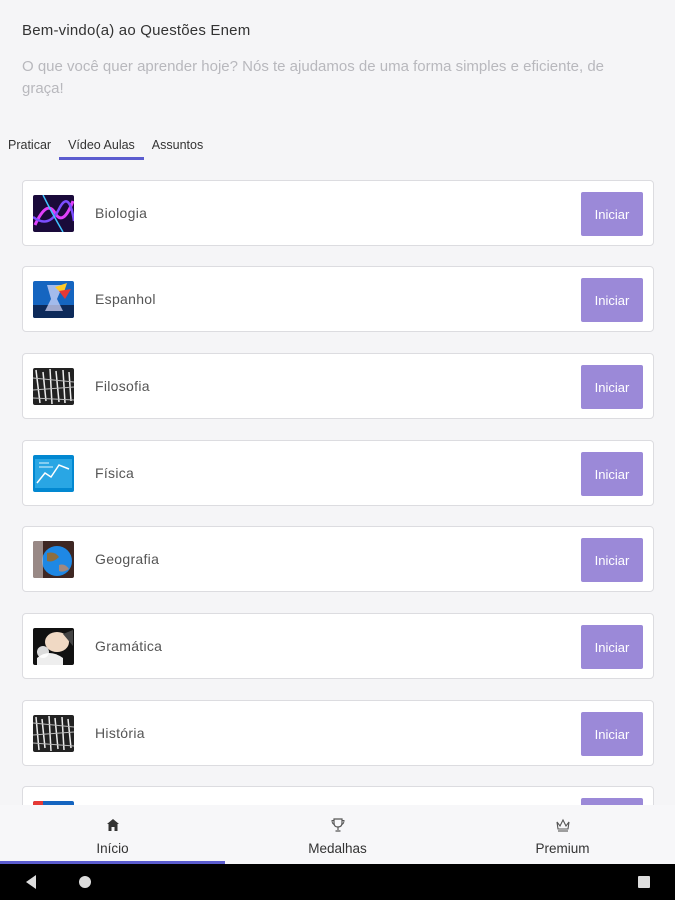 The width and height of the screenshot is (675, 900). What do you see at coordinates (120, 733) in the screenshot?
I see `subject-label: História` at bounding box center [120, 733].